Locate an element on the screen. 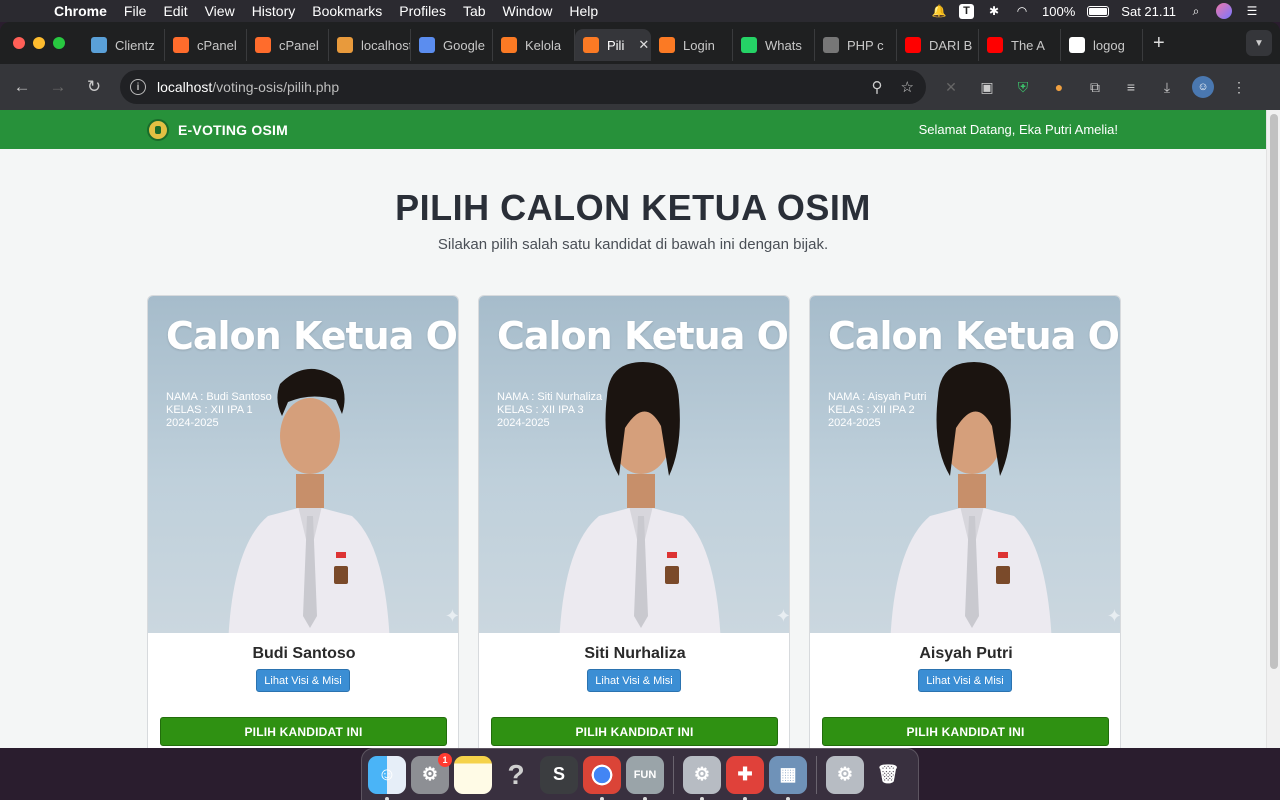  xmind-icon: ✚ is located at coordinates (745, 777).